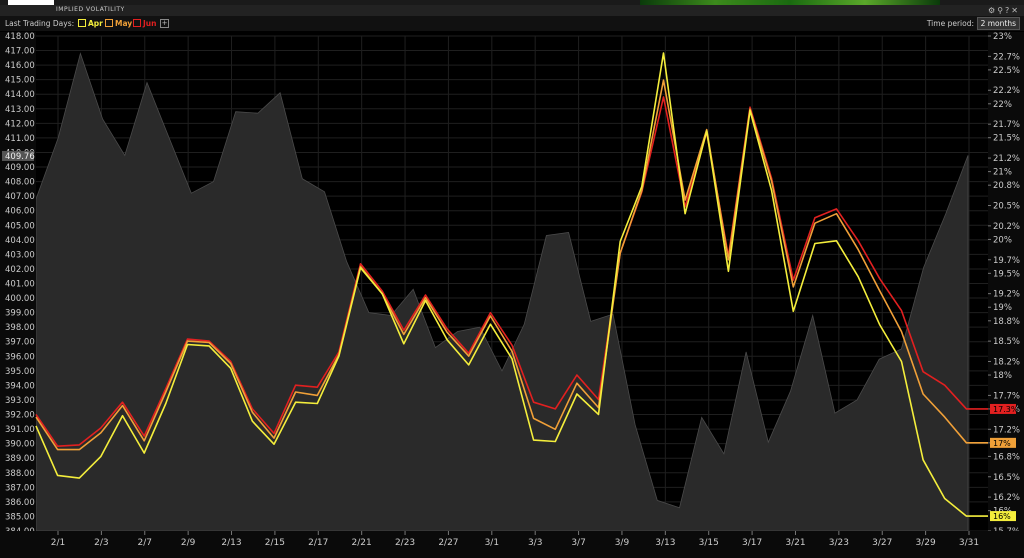 The height and width of the screenshot is (558, 1024). Describe the element at coordinates (20, 37) in the screenshot. I see `left-tick-label: 418.00` at that location.